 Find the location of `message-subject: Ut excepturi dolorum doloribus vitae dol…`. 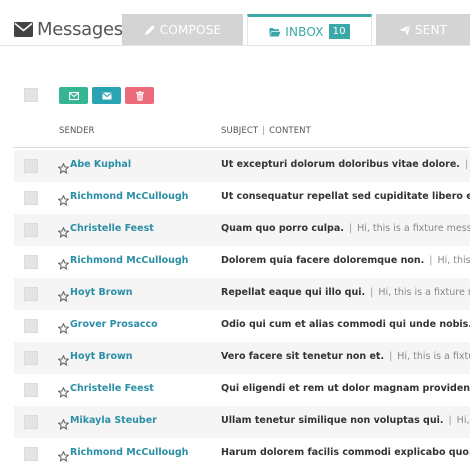

message-subject: Ut excepturi dolorum doloribus vitae dol… is located at coordinates (340, 164).